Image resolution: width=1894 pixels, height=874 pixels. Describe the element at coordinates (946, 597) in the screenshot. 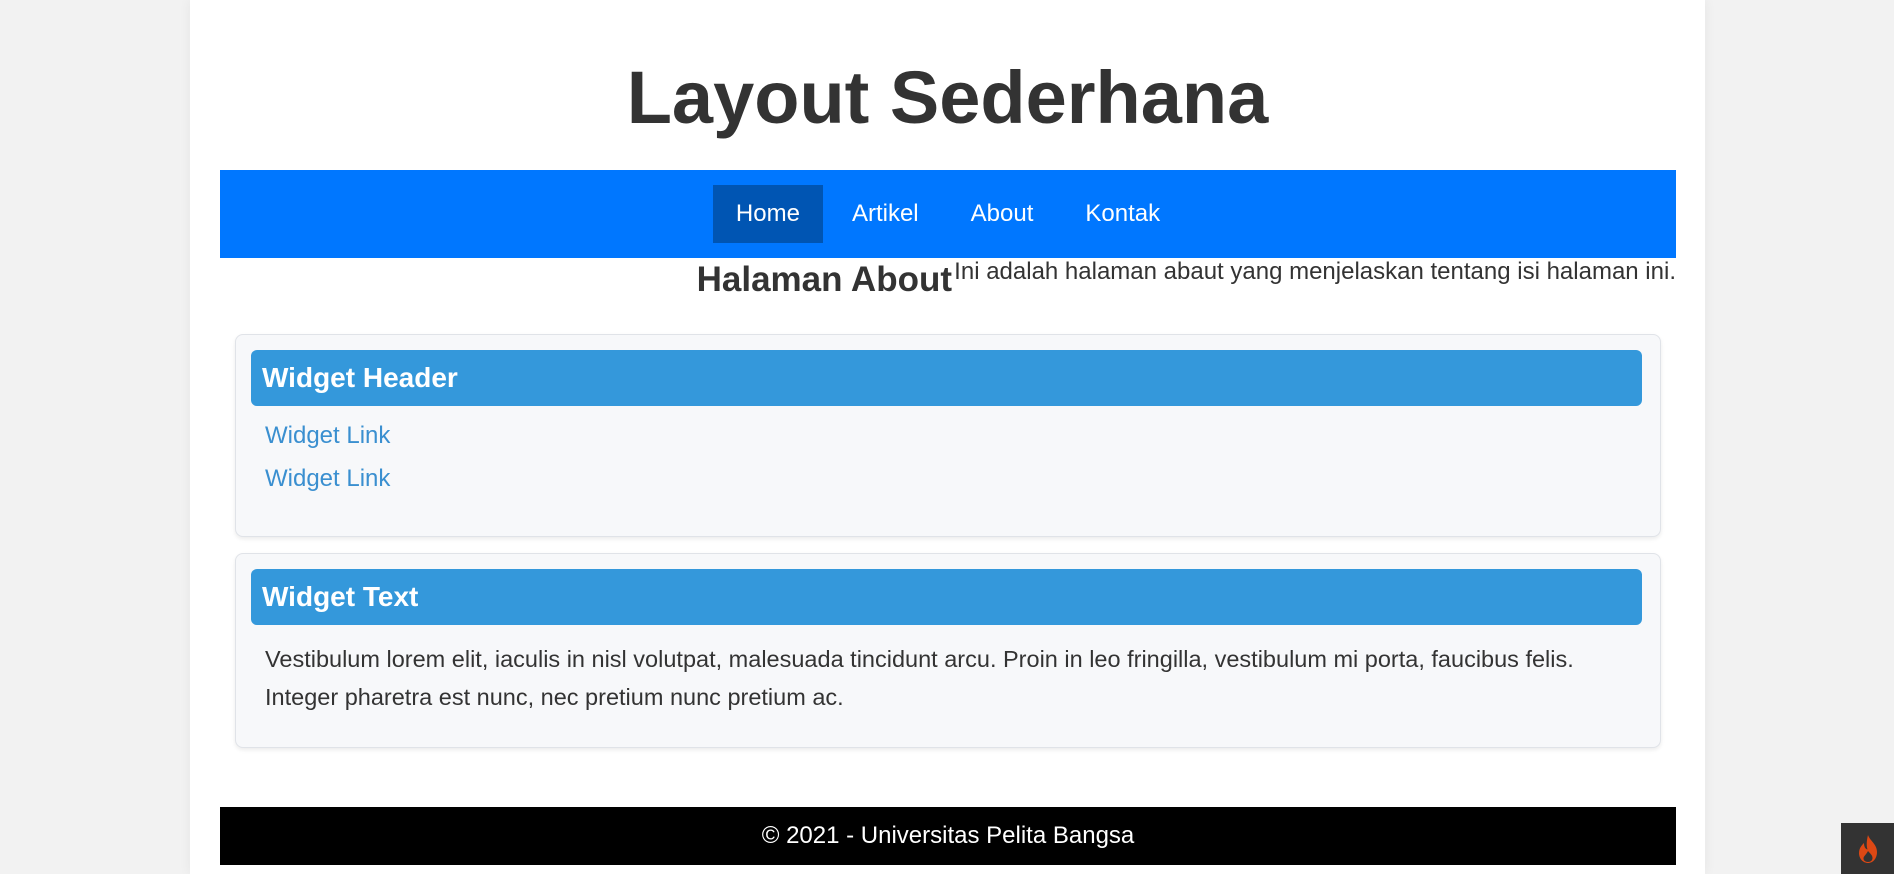

I see `widget-text-title: Widget Text` at that location.